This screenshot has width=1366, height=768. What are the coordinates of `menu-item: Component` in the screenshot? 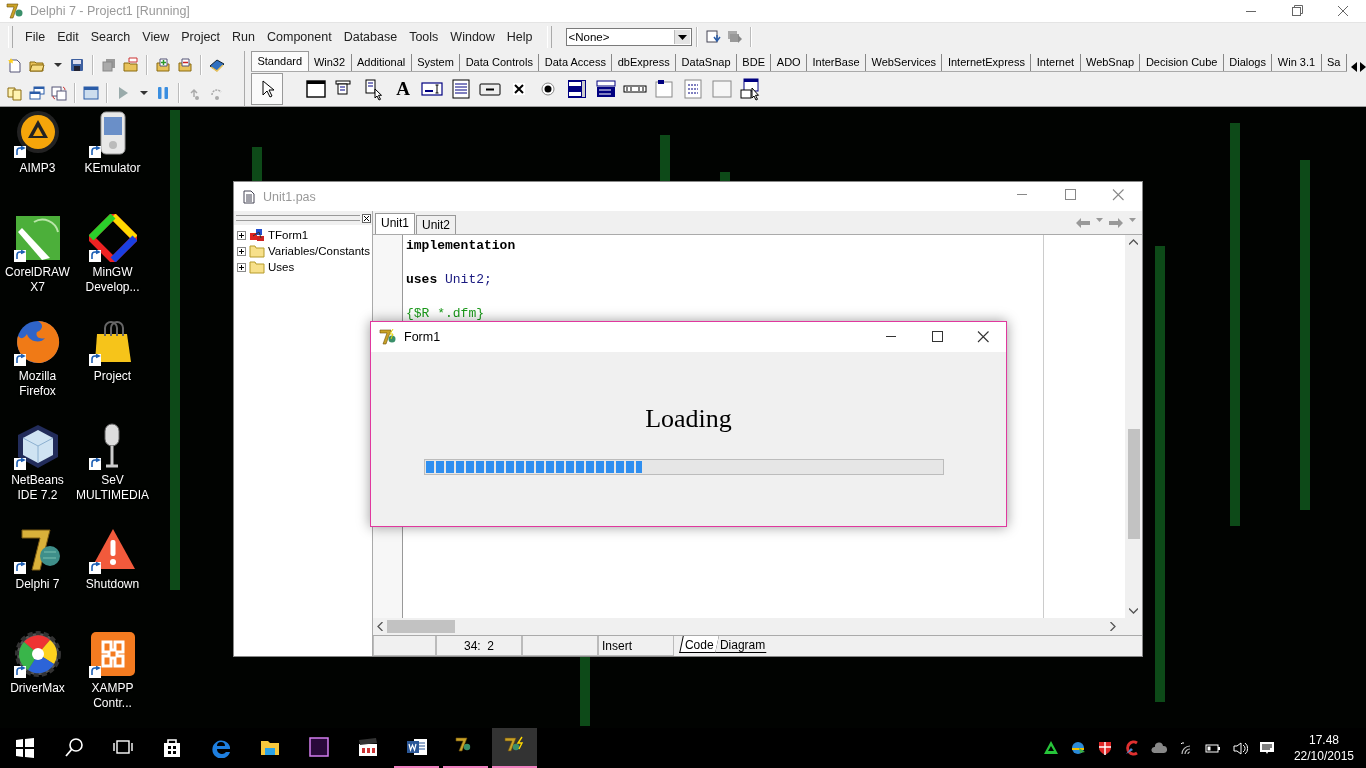 It's located at (299, 37).